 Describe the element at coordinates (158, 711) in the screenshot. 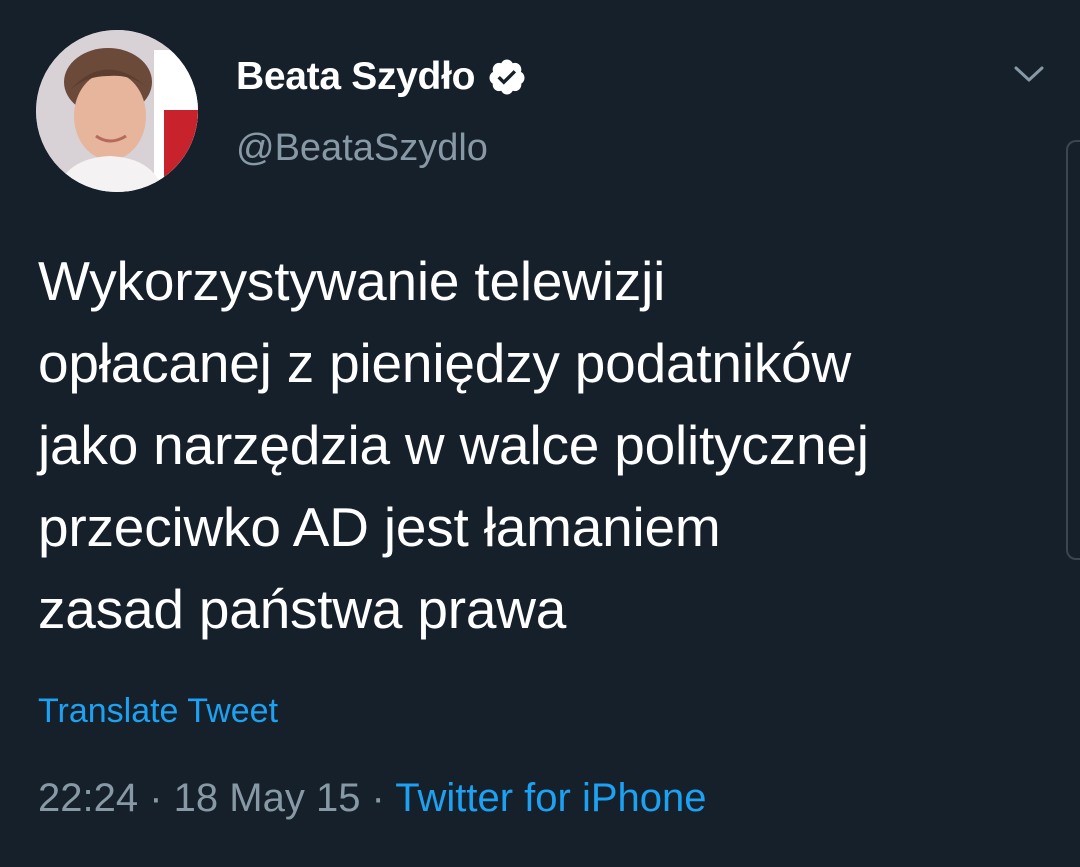

I see `translate-tweet-link: Translate Tweet` at that location.